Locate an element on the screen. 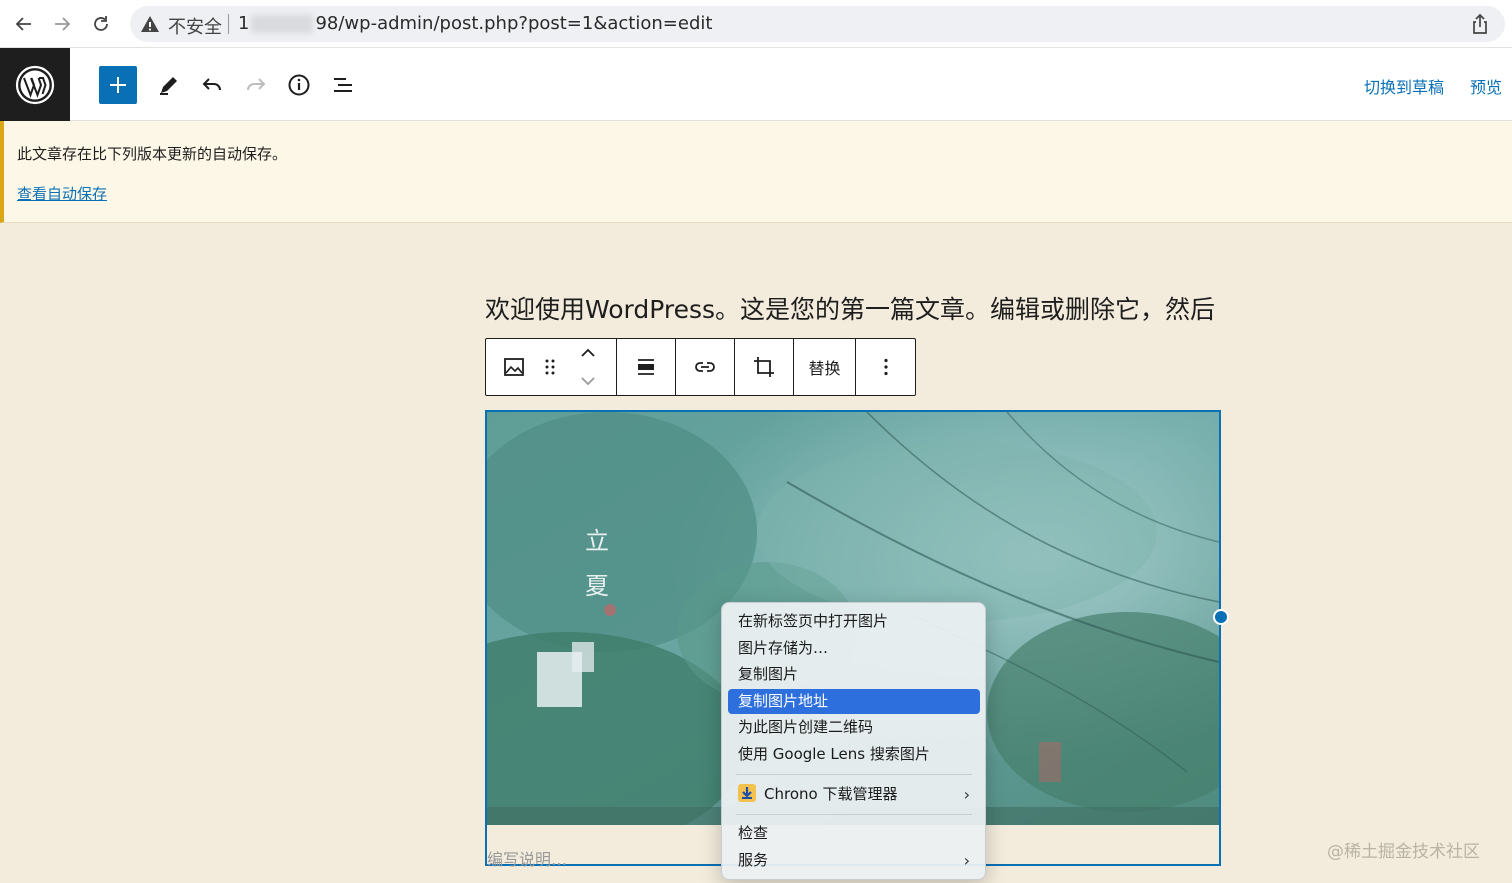 The height and width of the screenshot is (883, 1512). watermark: @稀土掘金技术社区 is located at coordinates (1403, 852).